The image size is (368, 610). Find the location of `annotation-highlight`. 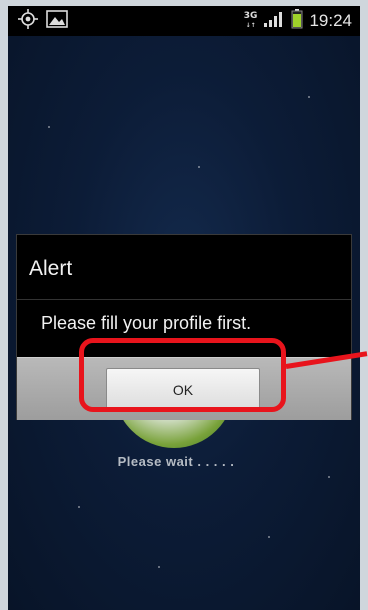

annotation-highlight is located at coordinates (182, 375).